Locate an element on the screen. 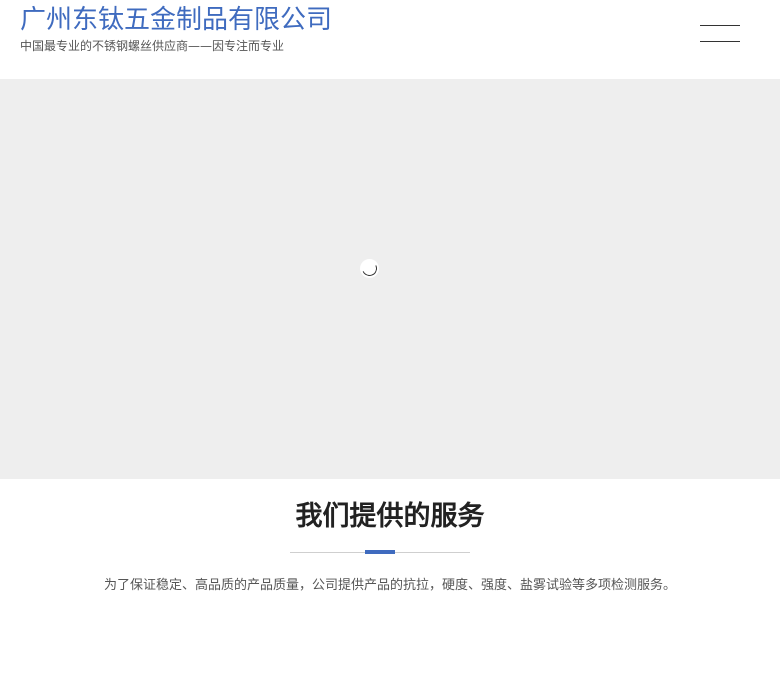 This screenshot has width=780, height=700. spinner-arc is located at coordinates (369, 268).